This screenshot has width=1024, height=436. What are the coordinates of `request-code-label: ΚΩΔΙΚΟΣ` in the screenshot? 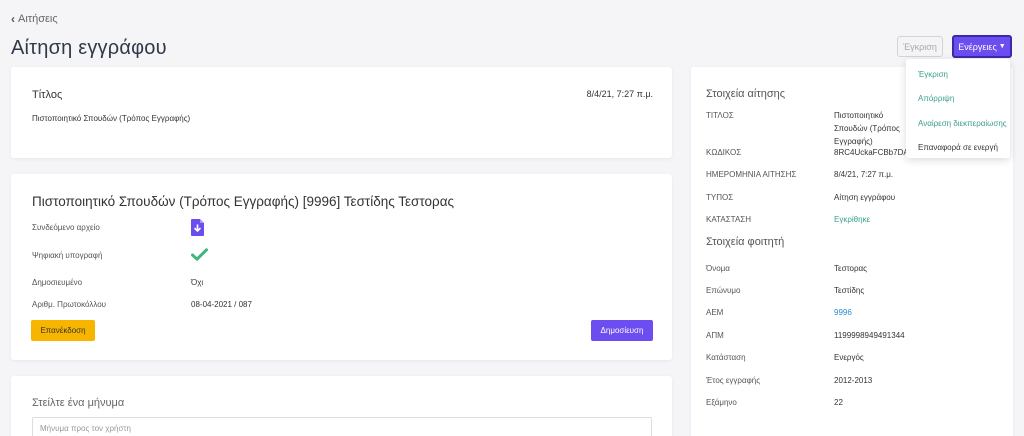 It's located at (724, 152).